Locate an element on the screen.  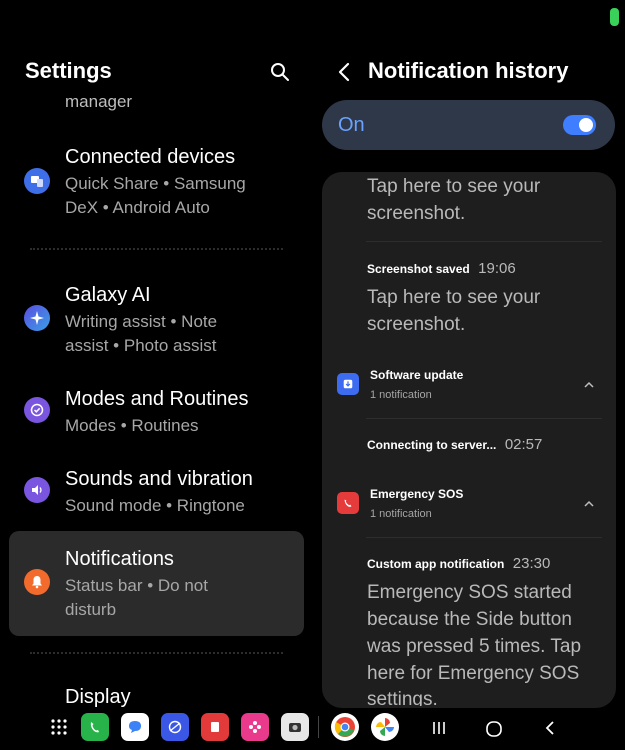
recents-nav-icon is located at coordinates (439, 728).